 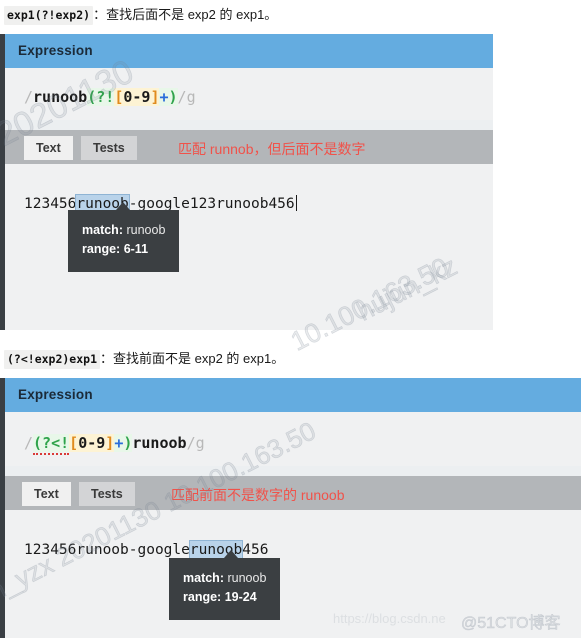 What do you see at coordinates (49, 15) in the screenshot?
I see `caption-code-lookahead: exp1(?!exp2)` at bounding box center [49, 15].